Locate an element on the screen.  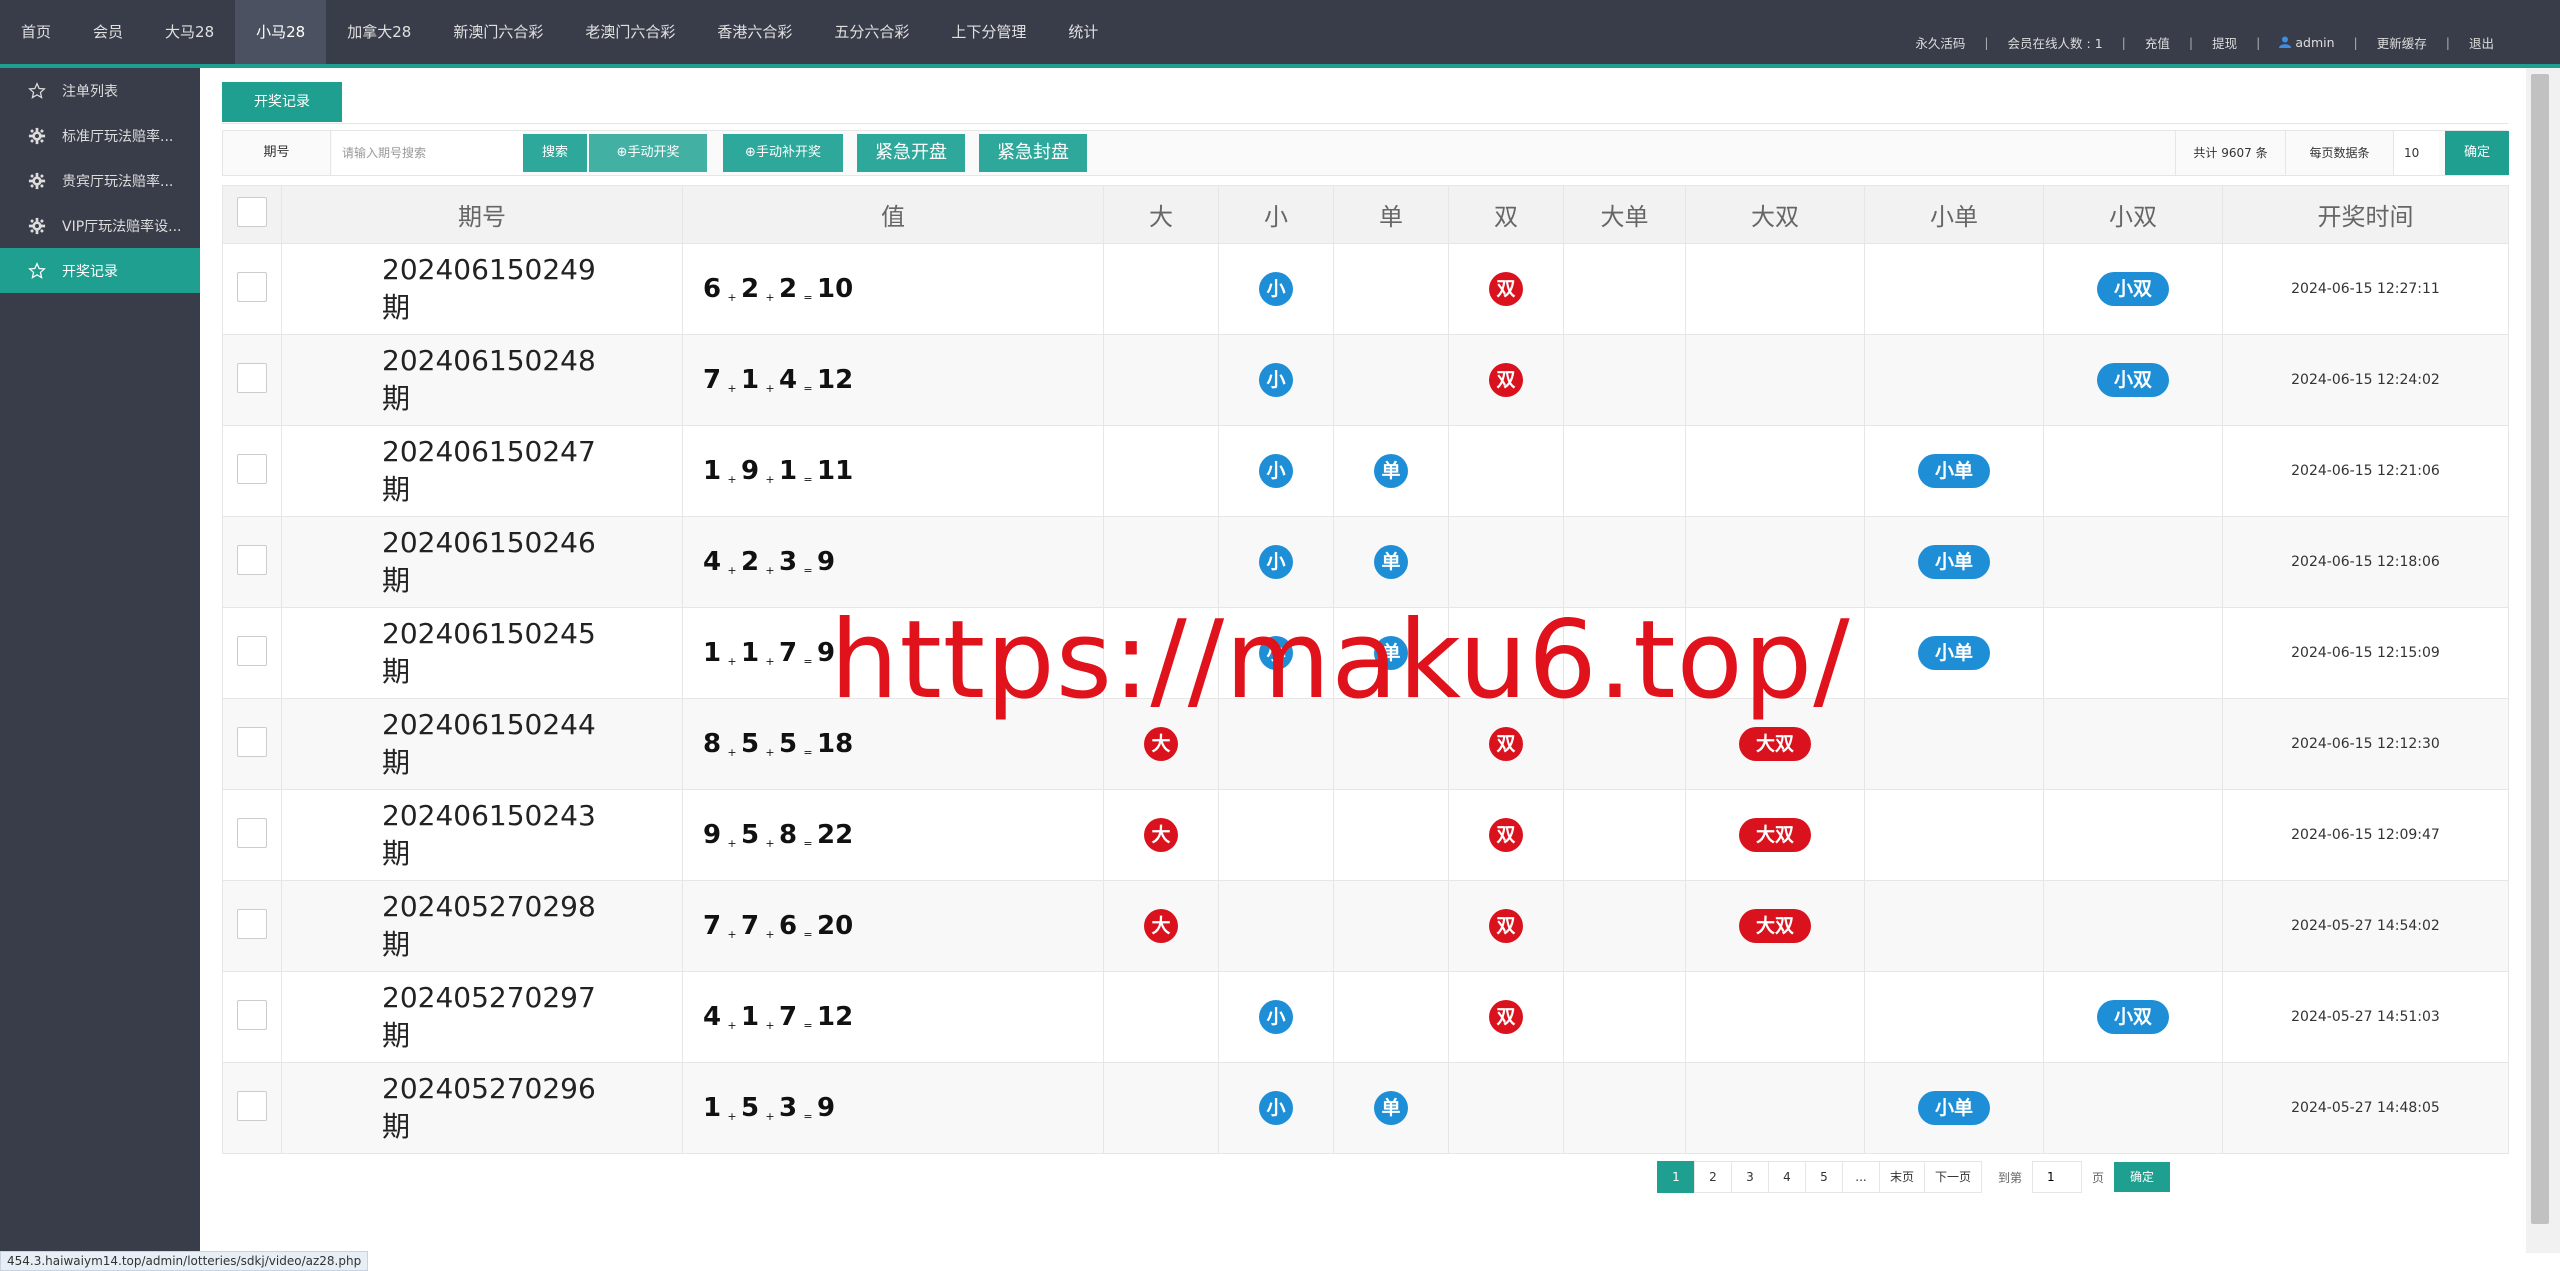
result-pill: 小单 is located at coordinates (1954, 653).